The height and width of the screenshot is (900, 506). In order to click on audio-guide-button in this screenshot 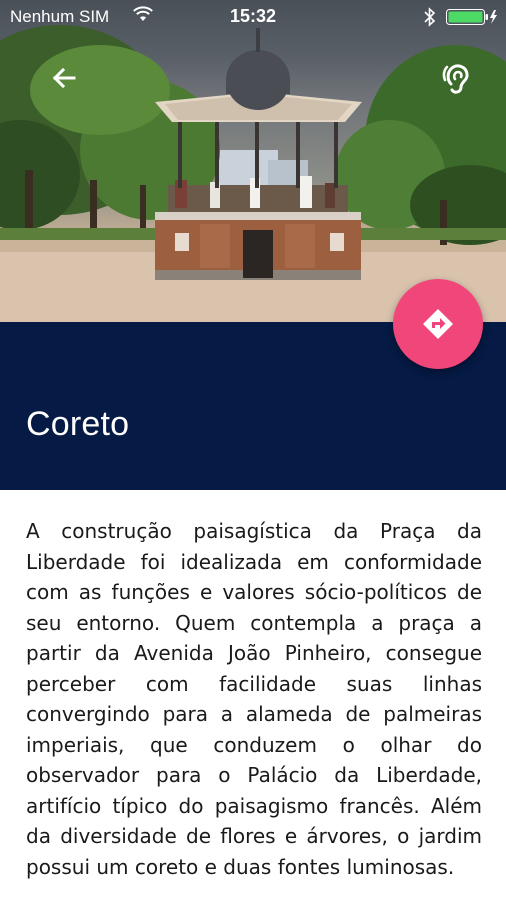, I will do `click(457, 78)`.